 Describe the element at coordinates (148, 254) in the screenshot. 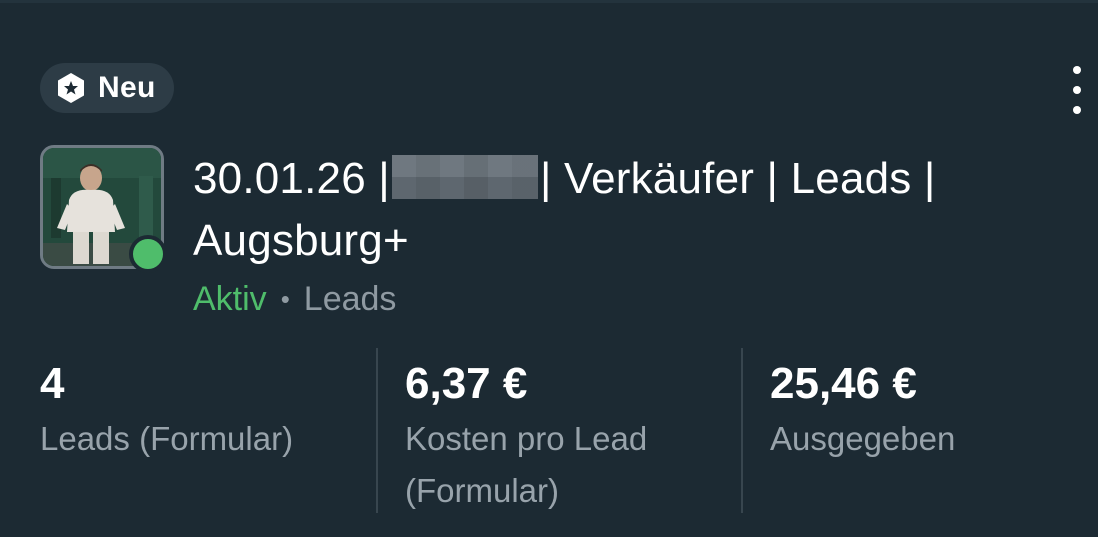

I see `active-status-dot` at that location.